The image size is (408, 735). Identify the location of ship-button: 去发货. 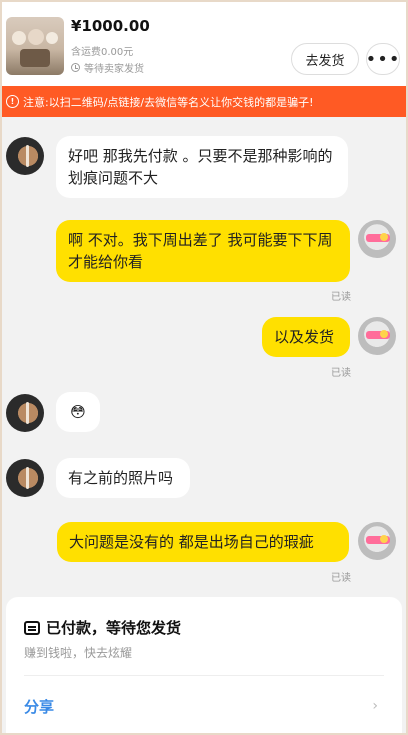
(325, 59).